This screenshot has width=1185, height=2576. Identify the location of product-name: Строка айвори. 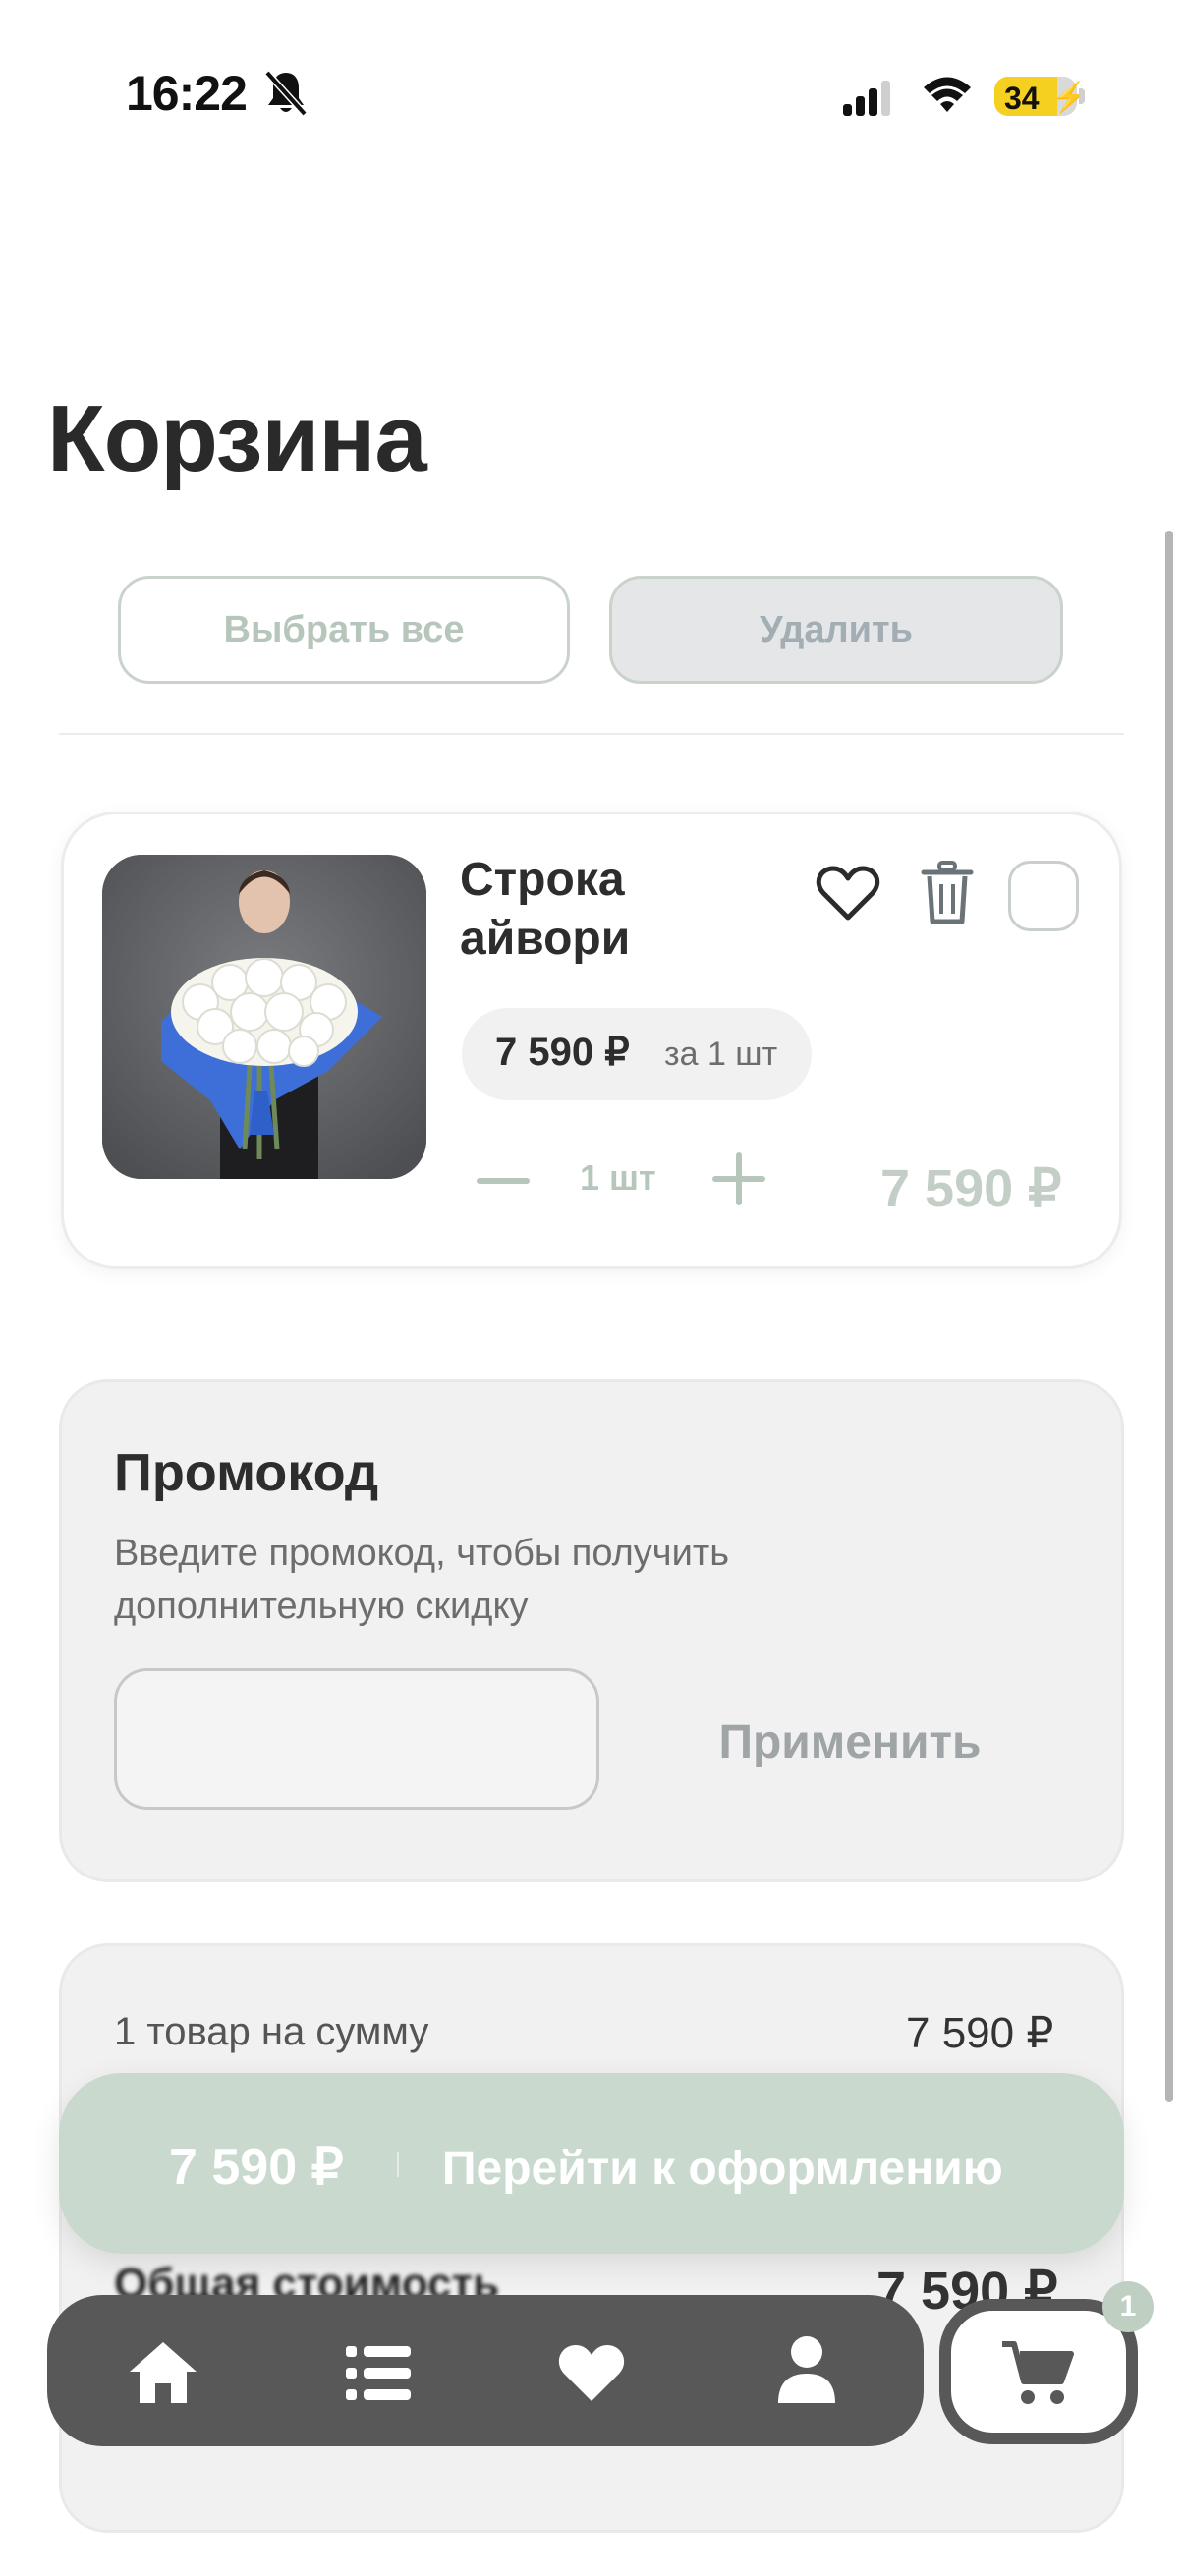
(608, 910).